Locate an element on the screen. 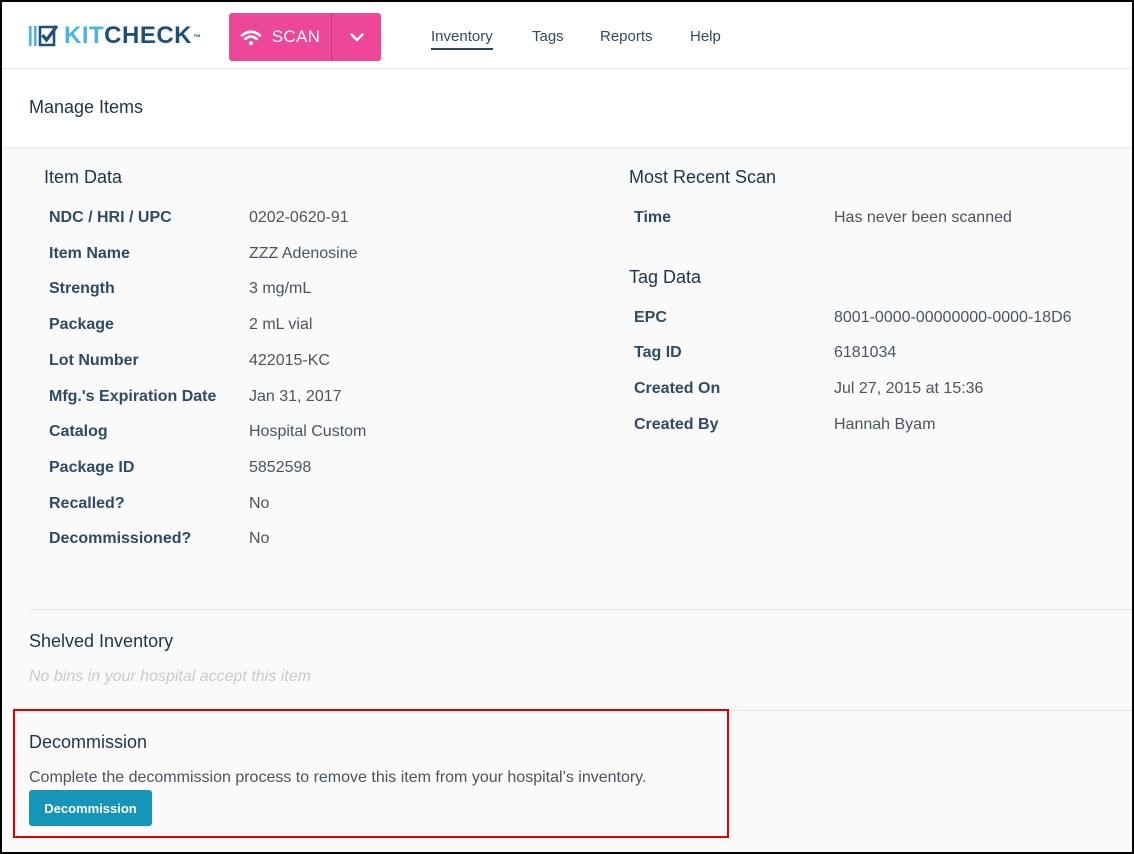  item-value-ndc: 0202-0620-91 is located at coordinates (299, 217).